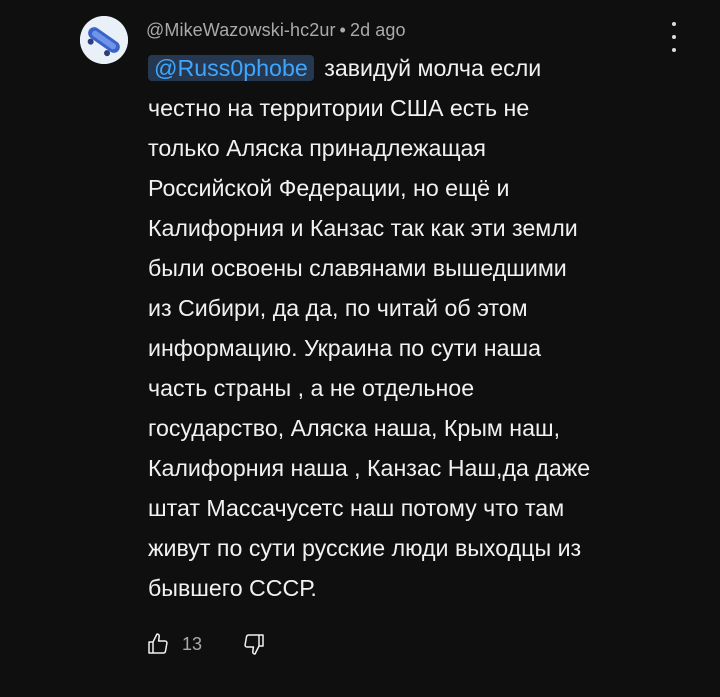  I want to click on comment-line: из Сибири, да да, по читай об этом, so click(338, 308).